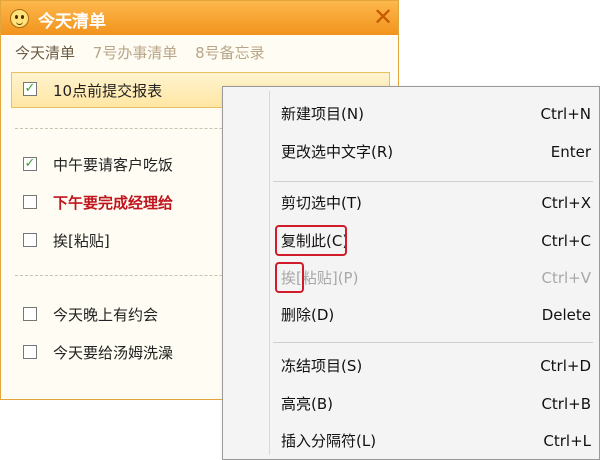  What do you see at coordinates (436, 278) in the screenshot?
I see `menu-item-paste: 挨[粘贴](P) Ctrl+V` at bounding box center [436, 278].